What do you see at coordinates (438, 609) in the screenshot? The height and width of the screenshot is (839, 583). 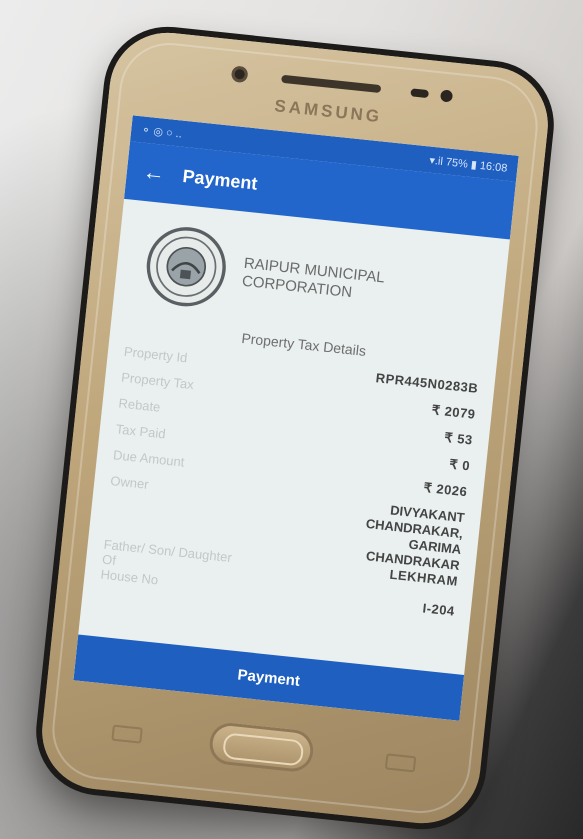 I see `detail-value: I-204` at bounding box center [438, 609].